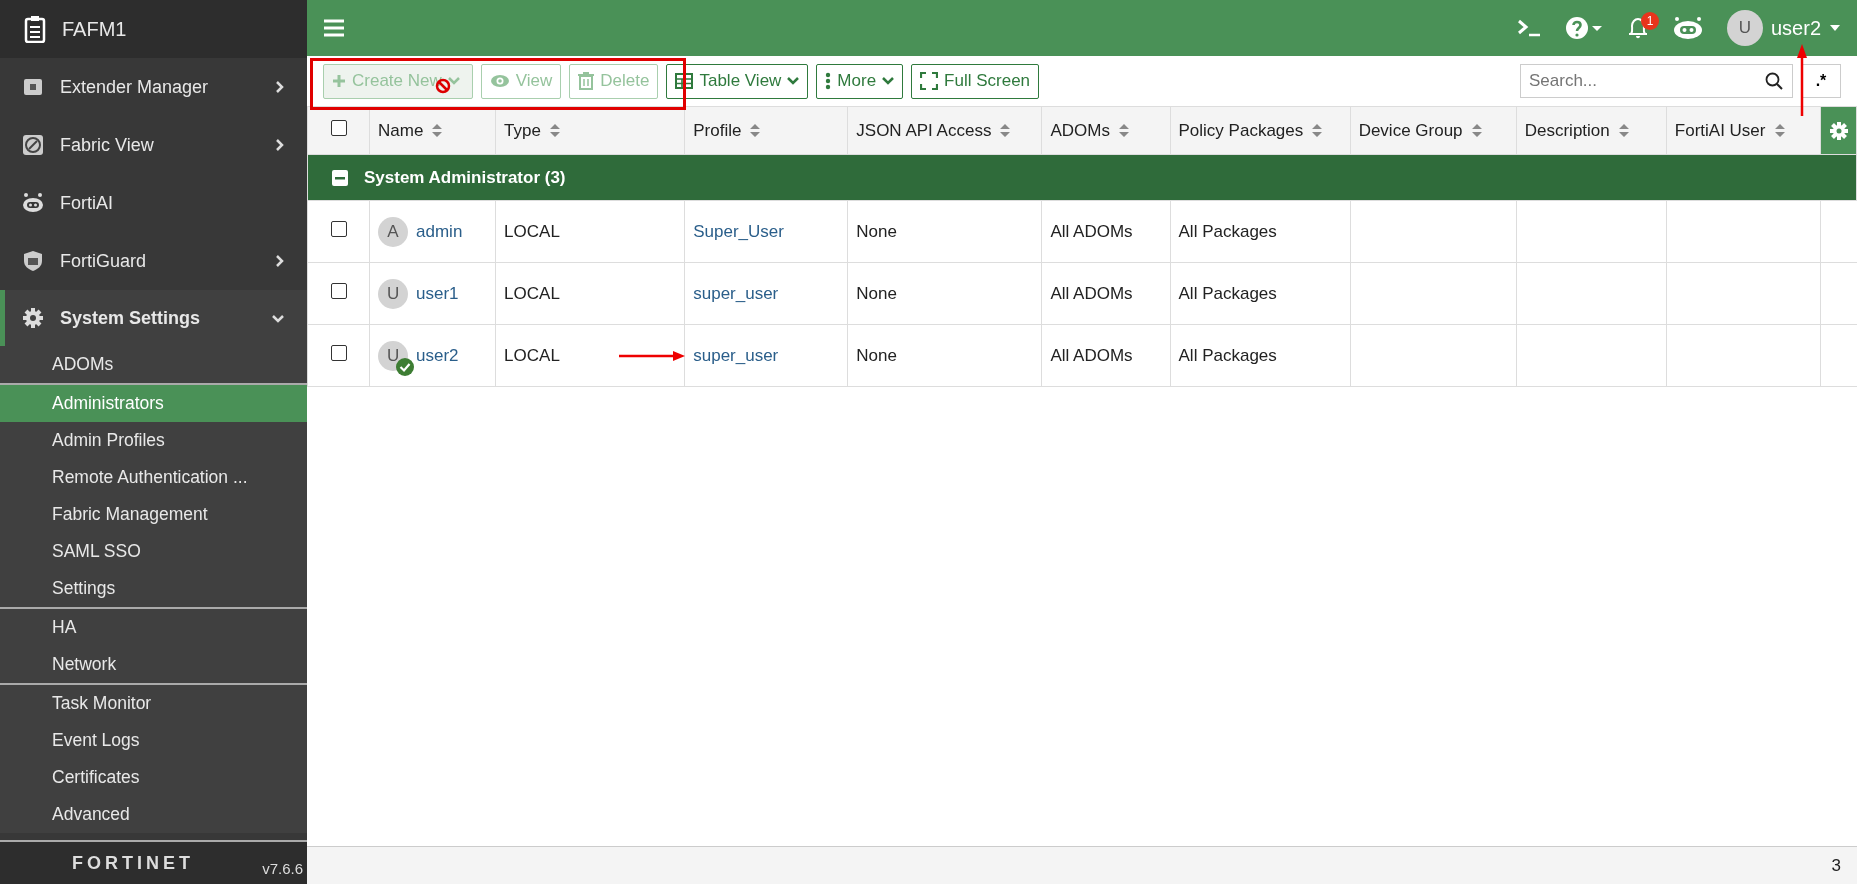 This screenshot has width=1857, height=884. I want to click on sidebar-item: Advanced, so click(153, 814).